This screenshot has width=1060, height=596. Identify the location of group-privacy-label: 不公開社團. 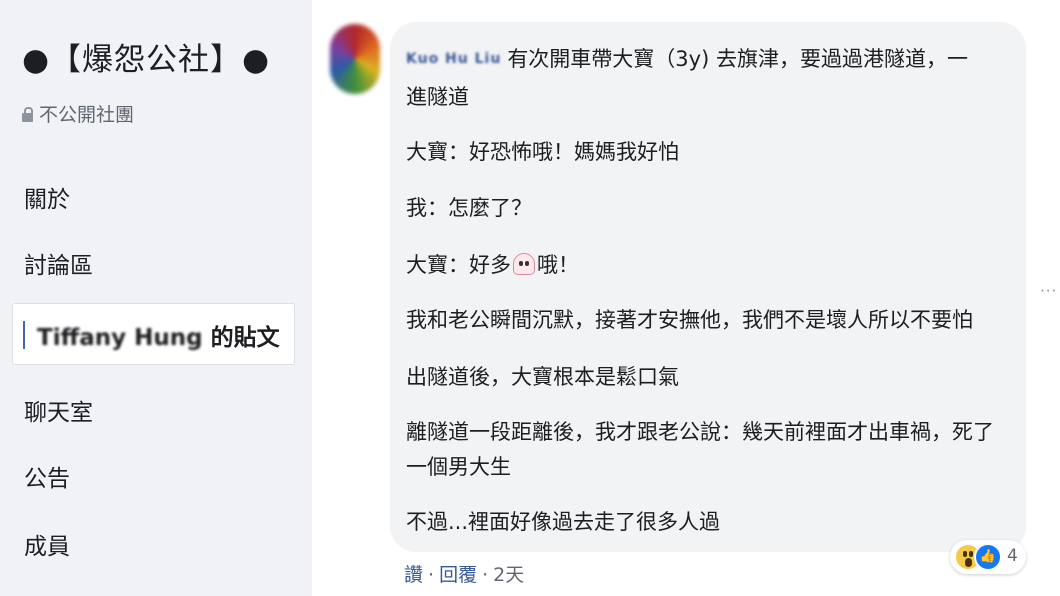
(87, 115).